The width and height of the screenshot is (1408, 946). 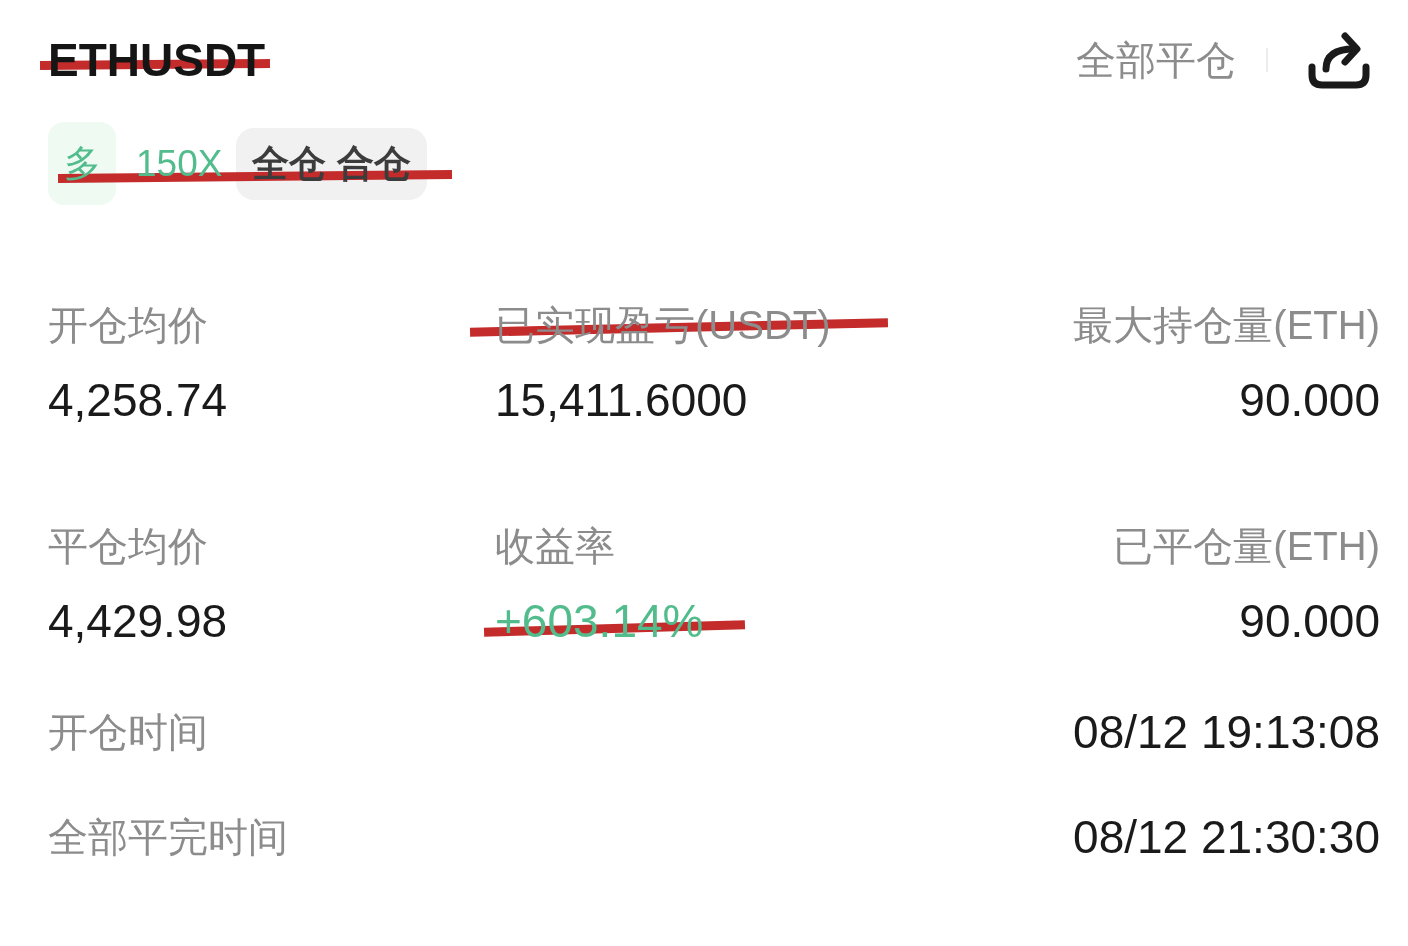 What do you see at coordinates (1226, 325) in the screenshot?
I see `stat-label: 最大持仓量(ETH)` at bounding box center [1226, 325].